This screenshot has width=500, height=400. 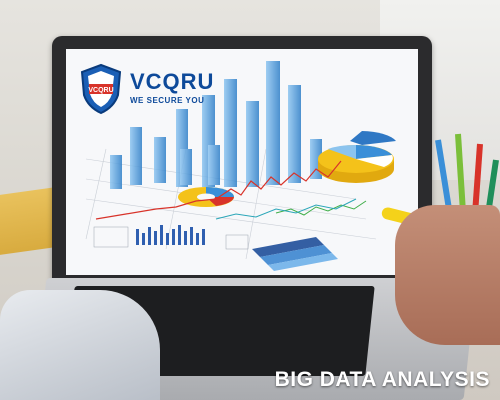 I want to click on caption-title: BIG DATA ANALYSIS, so click(x=382, y=379).